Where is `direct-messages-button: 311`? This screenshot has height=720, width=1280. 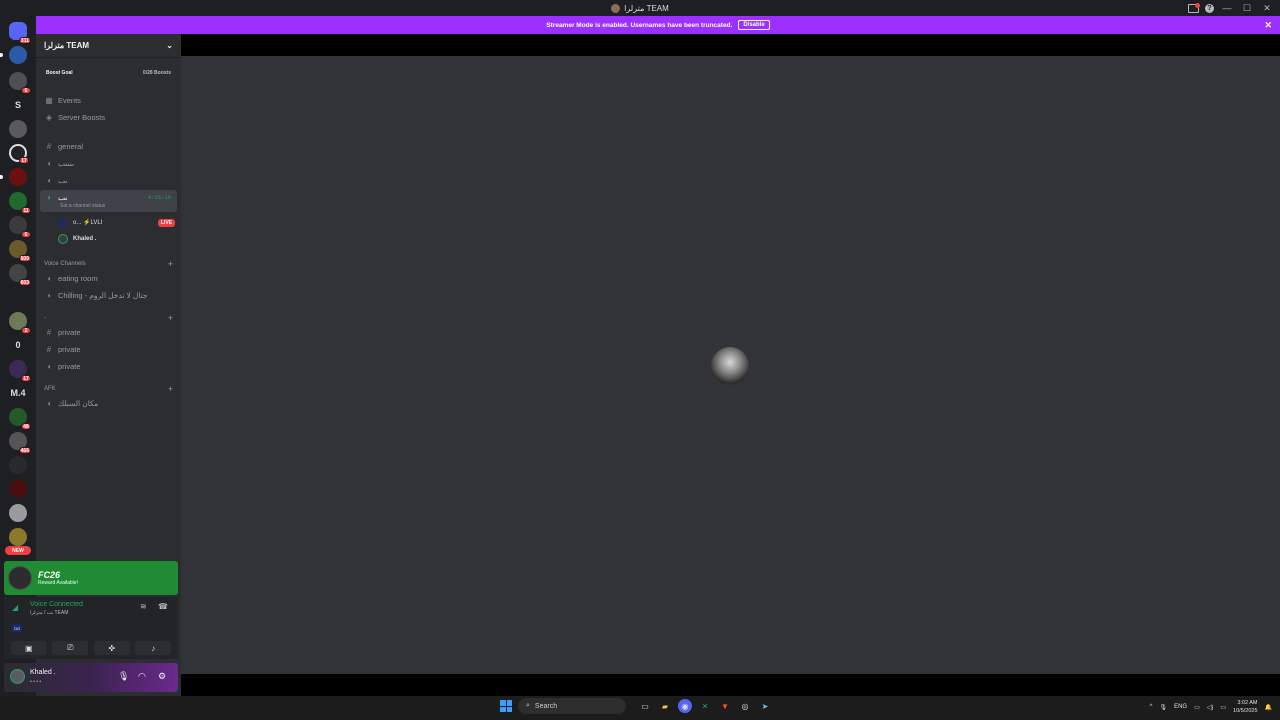
direct-messages-button: 311 is located at coordinates (20, 33).